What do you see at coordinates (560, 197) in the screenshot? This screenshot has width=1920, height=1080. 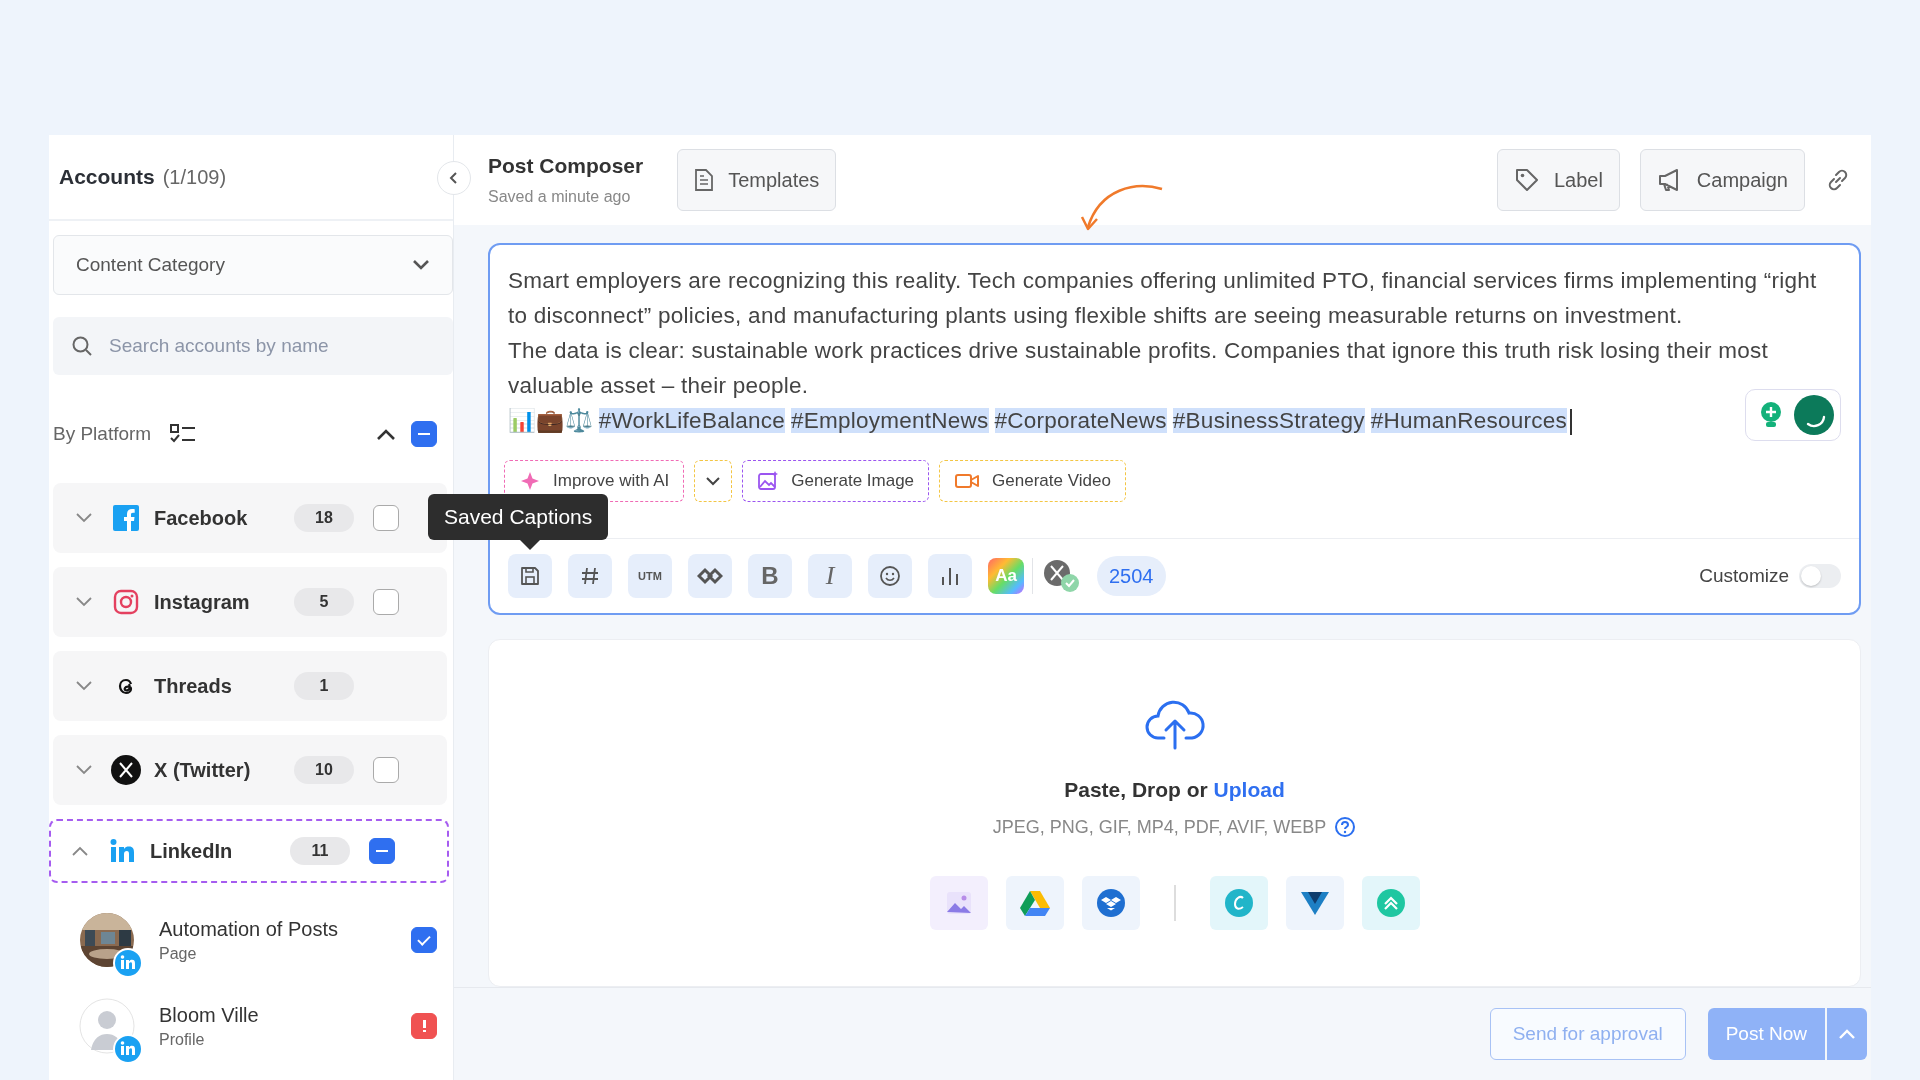 I see `save-status: Saved a minute ago` at bounding box center [560, 197].